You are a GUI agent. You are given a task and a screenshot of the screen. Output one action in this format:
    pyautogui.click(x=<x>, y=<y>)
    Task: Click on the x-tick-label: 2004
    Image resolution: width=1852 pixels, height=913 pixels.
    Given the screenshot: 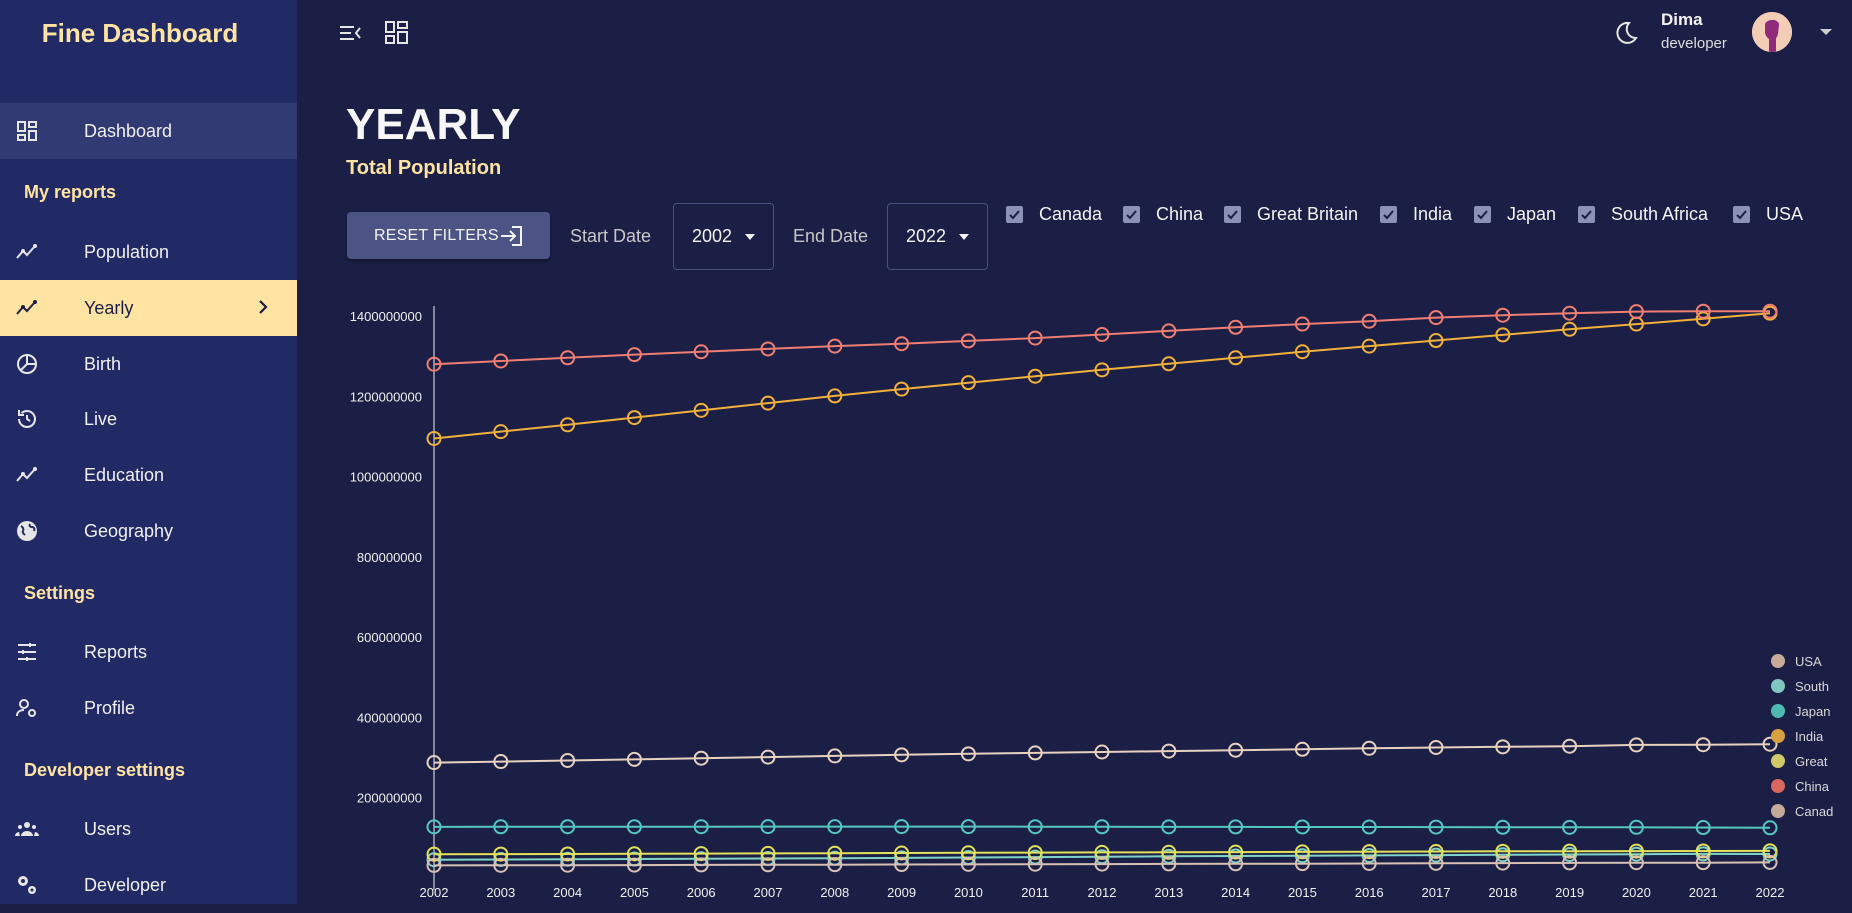 What is the action you would take?
    pyautogui.click(x=567, y=892)
    